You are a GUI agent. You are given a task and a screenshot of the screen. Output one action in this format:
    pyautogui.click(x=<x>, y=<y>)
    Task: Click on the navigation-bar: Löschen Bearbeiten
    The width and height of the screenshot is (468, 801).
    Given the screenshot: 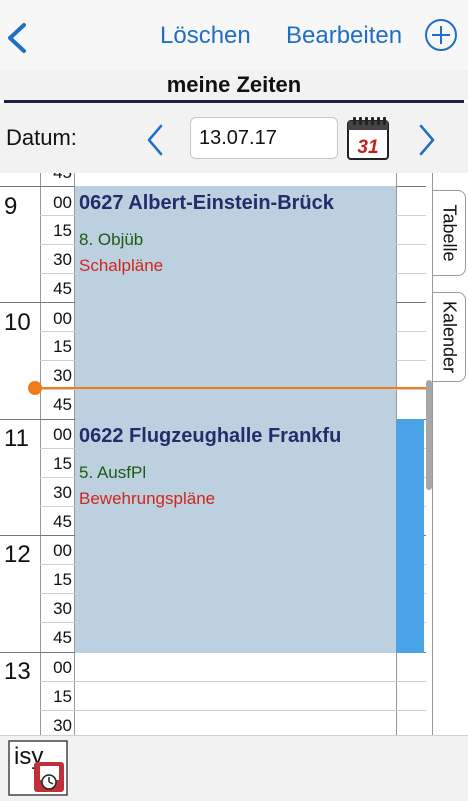 What is the action you would take?
    pyautogui.click(x=234, y=35)
    